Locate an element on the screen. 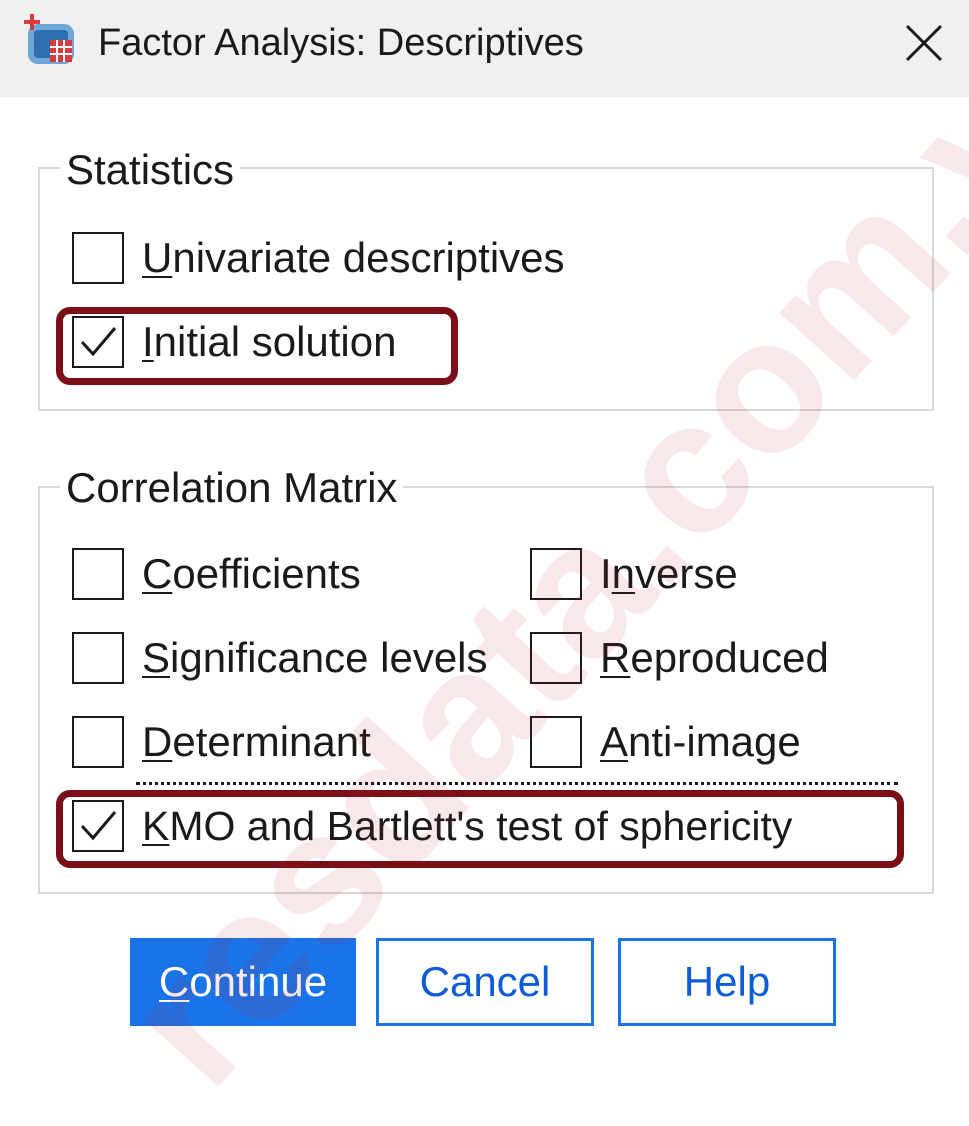 The image size is (969, 1126). help-button: Help is located at coordinates (727, 982).